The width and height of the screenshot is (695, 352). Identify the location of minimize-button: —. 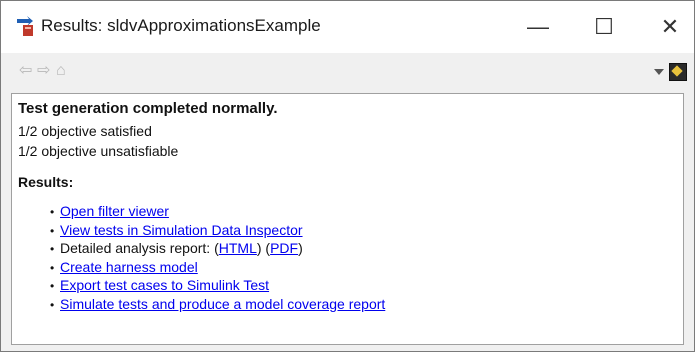
(538, 27).